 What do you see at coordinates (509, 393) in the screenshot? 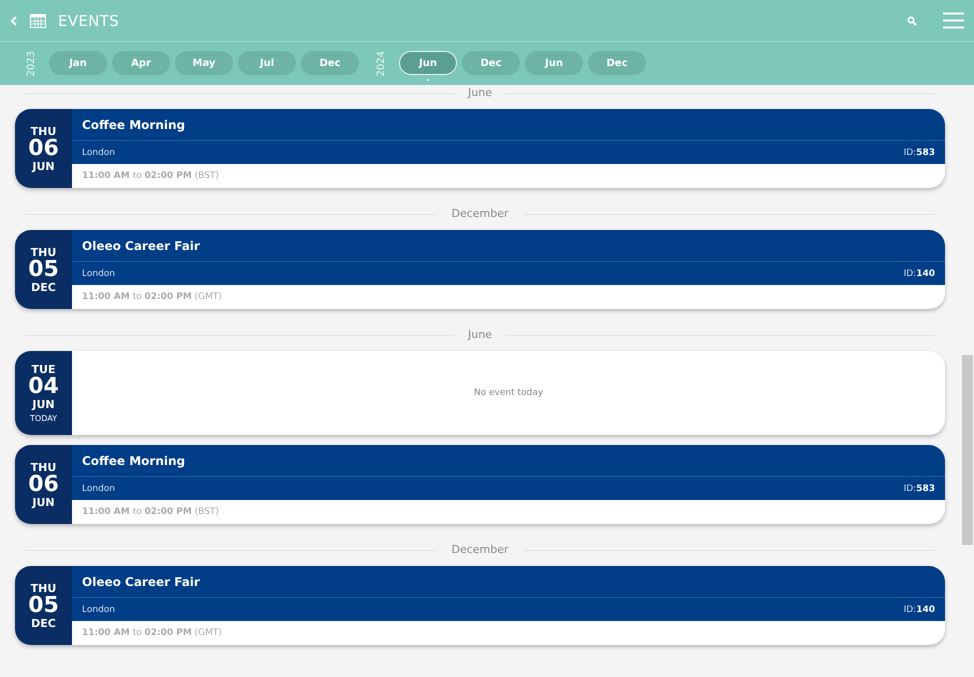
I see `empty-message: No event today` at bounding box center [509, 393].